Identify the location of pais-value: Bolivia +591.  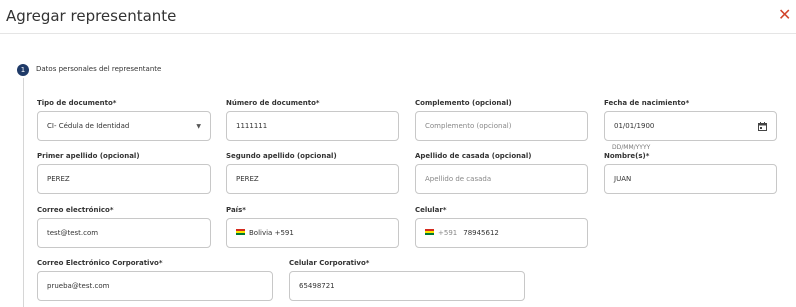
(271, 233).